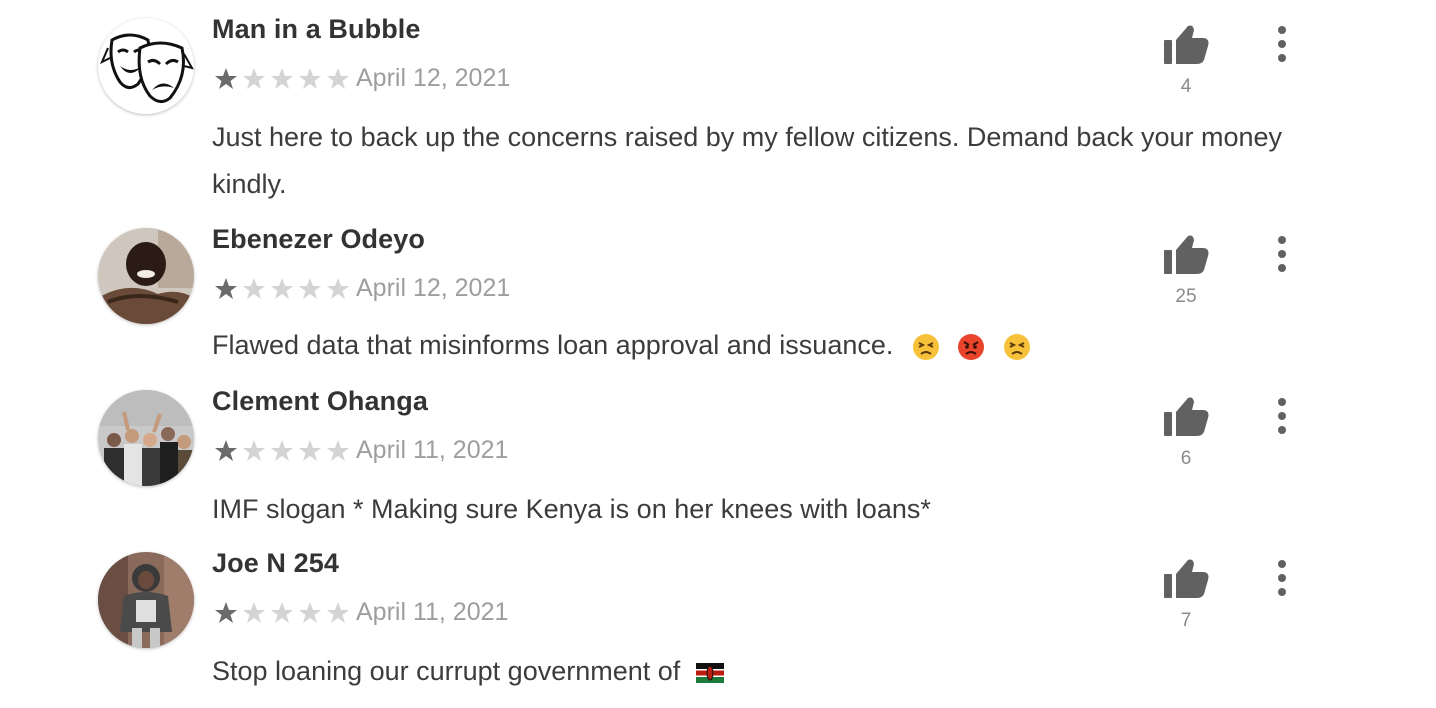 This screenshot has width=1436, height=708. I want to click on review-text: Stop loaning our currupt government of, so click(446, 671).